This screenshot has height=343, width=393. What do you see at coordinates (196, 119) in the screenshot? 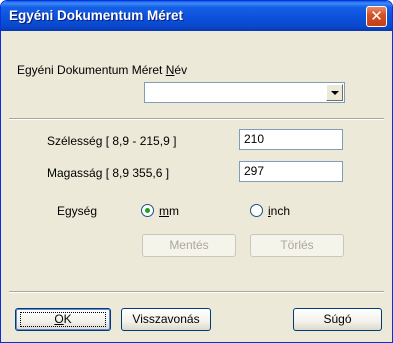
I see `separator-top` at bounding box center [196, 119].